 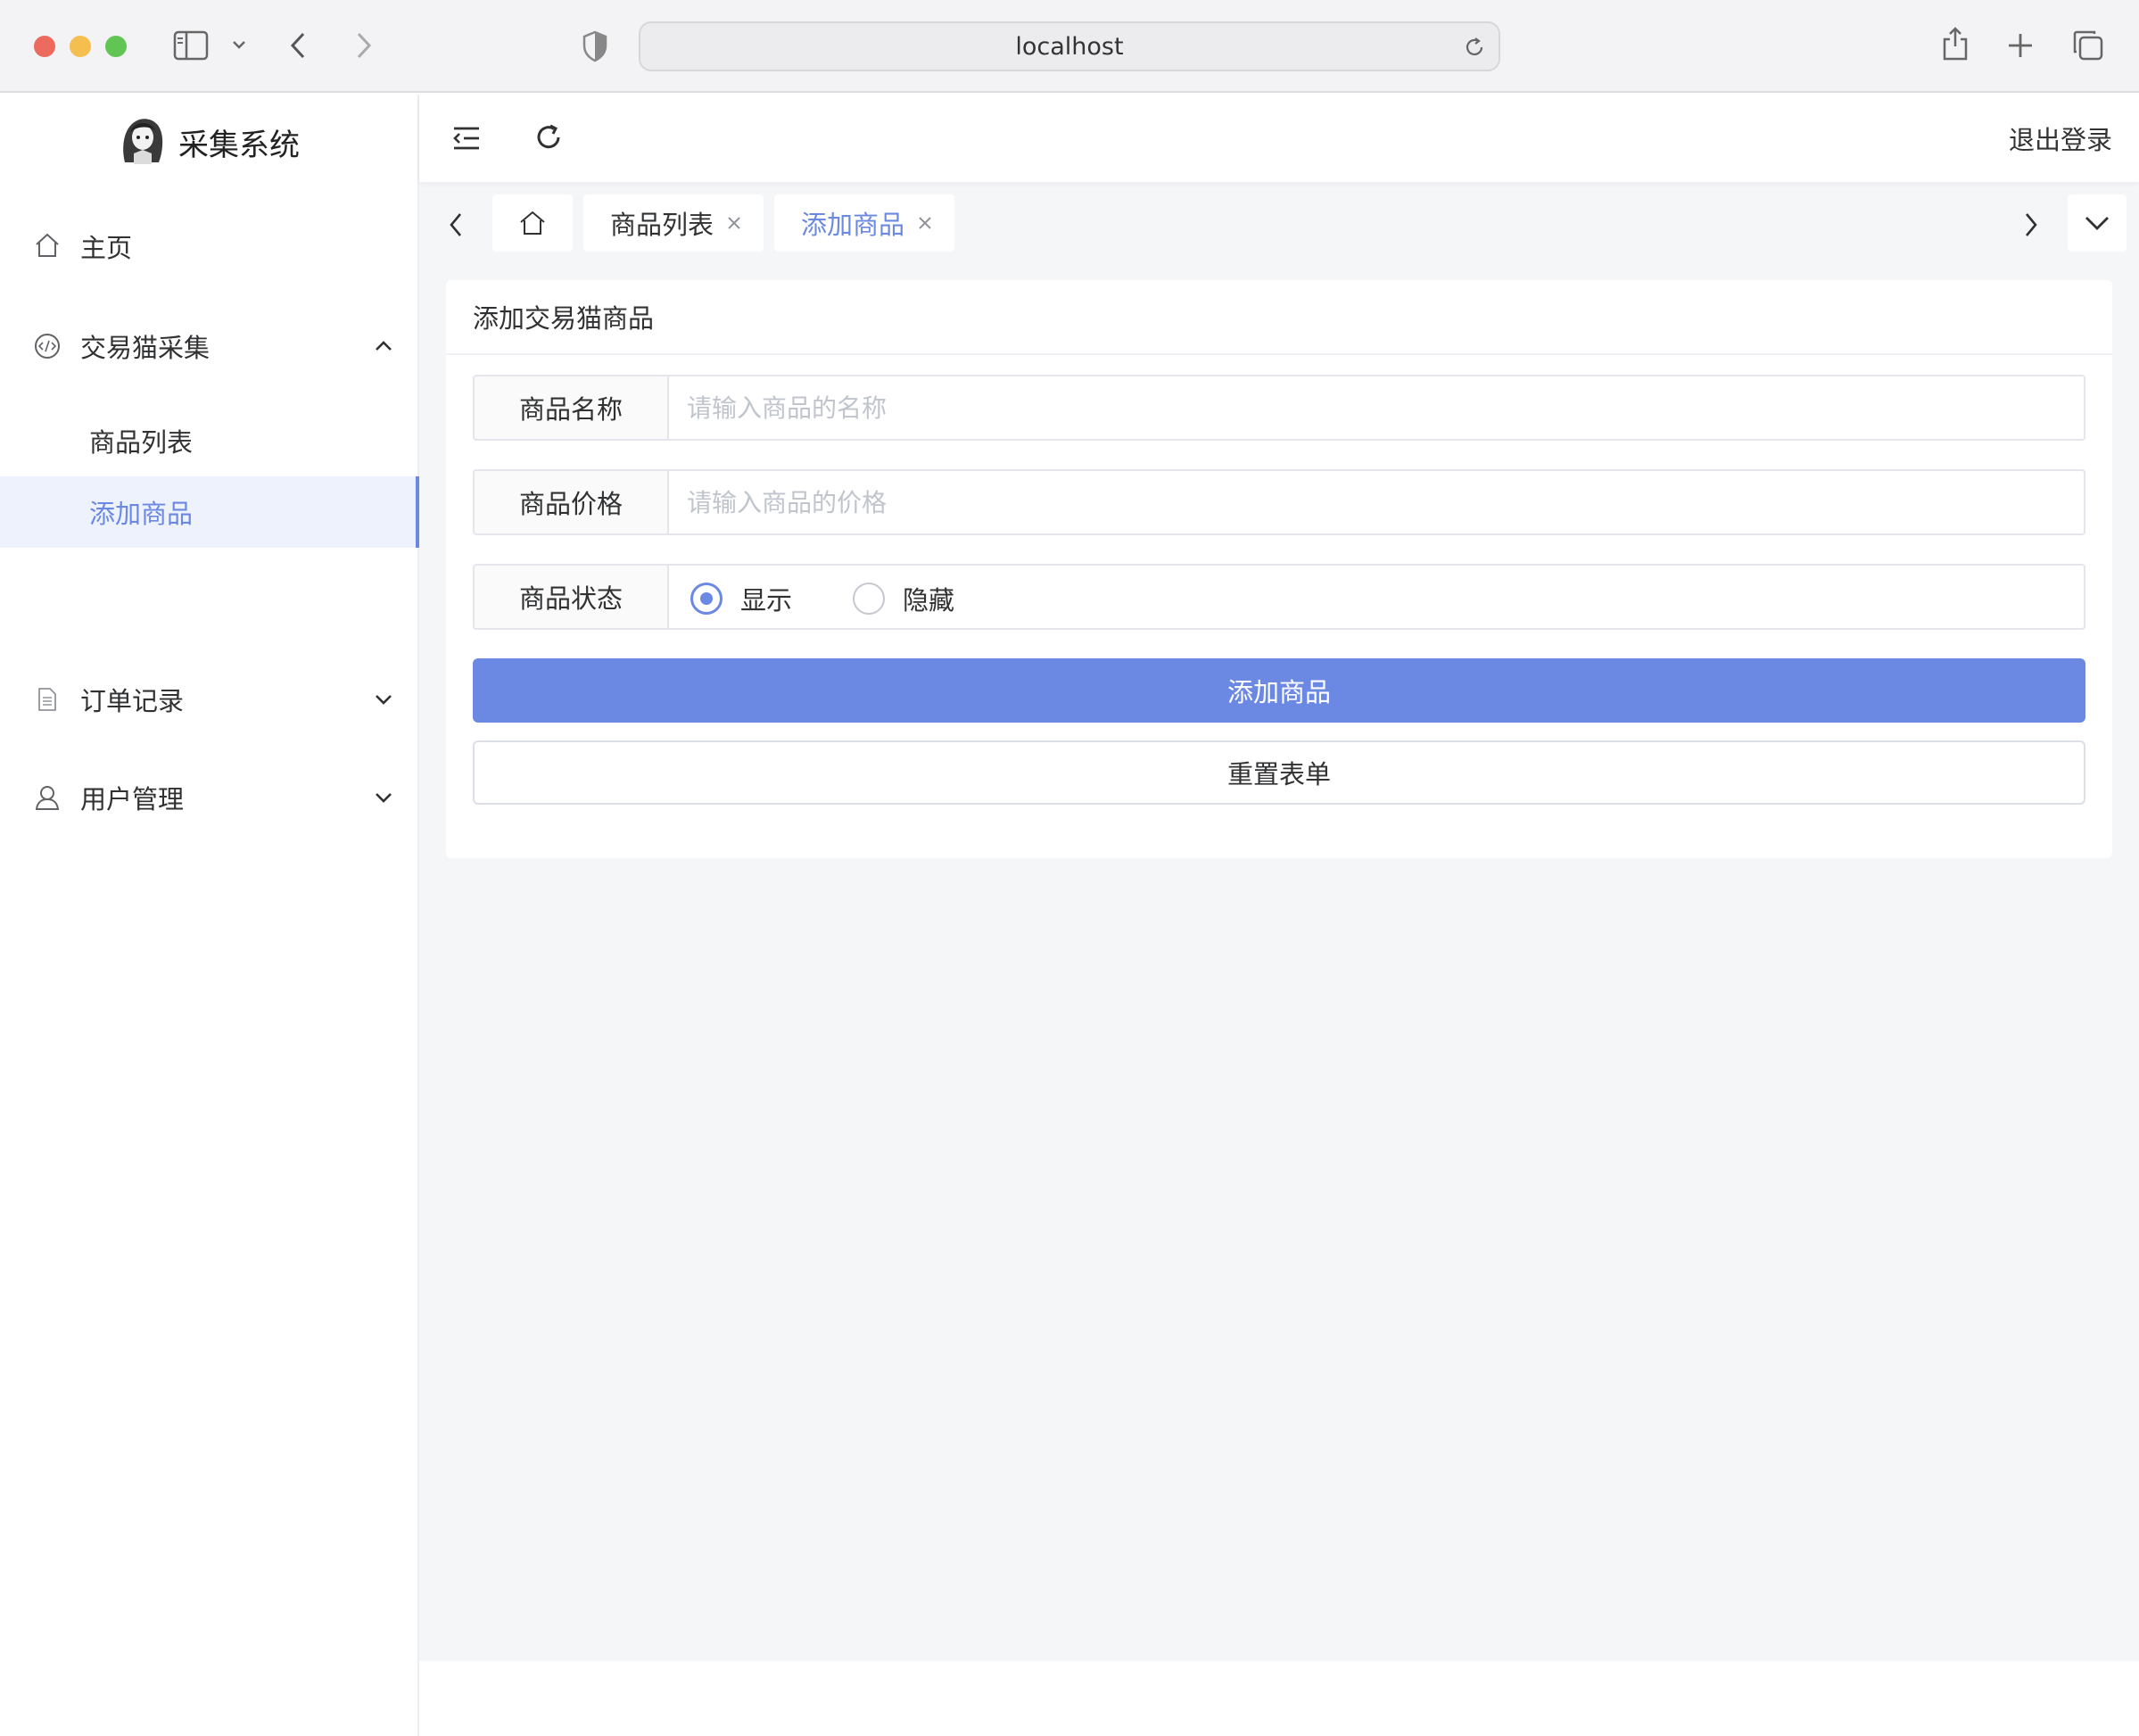 I want to click on tab-product-list: 商品列表, so click(x=673, y=223).